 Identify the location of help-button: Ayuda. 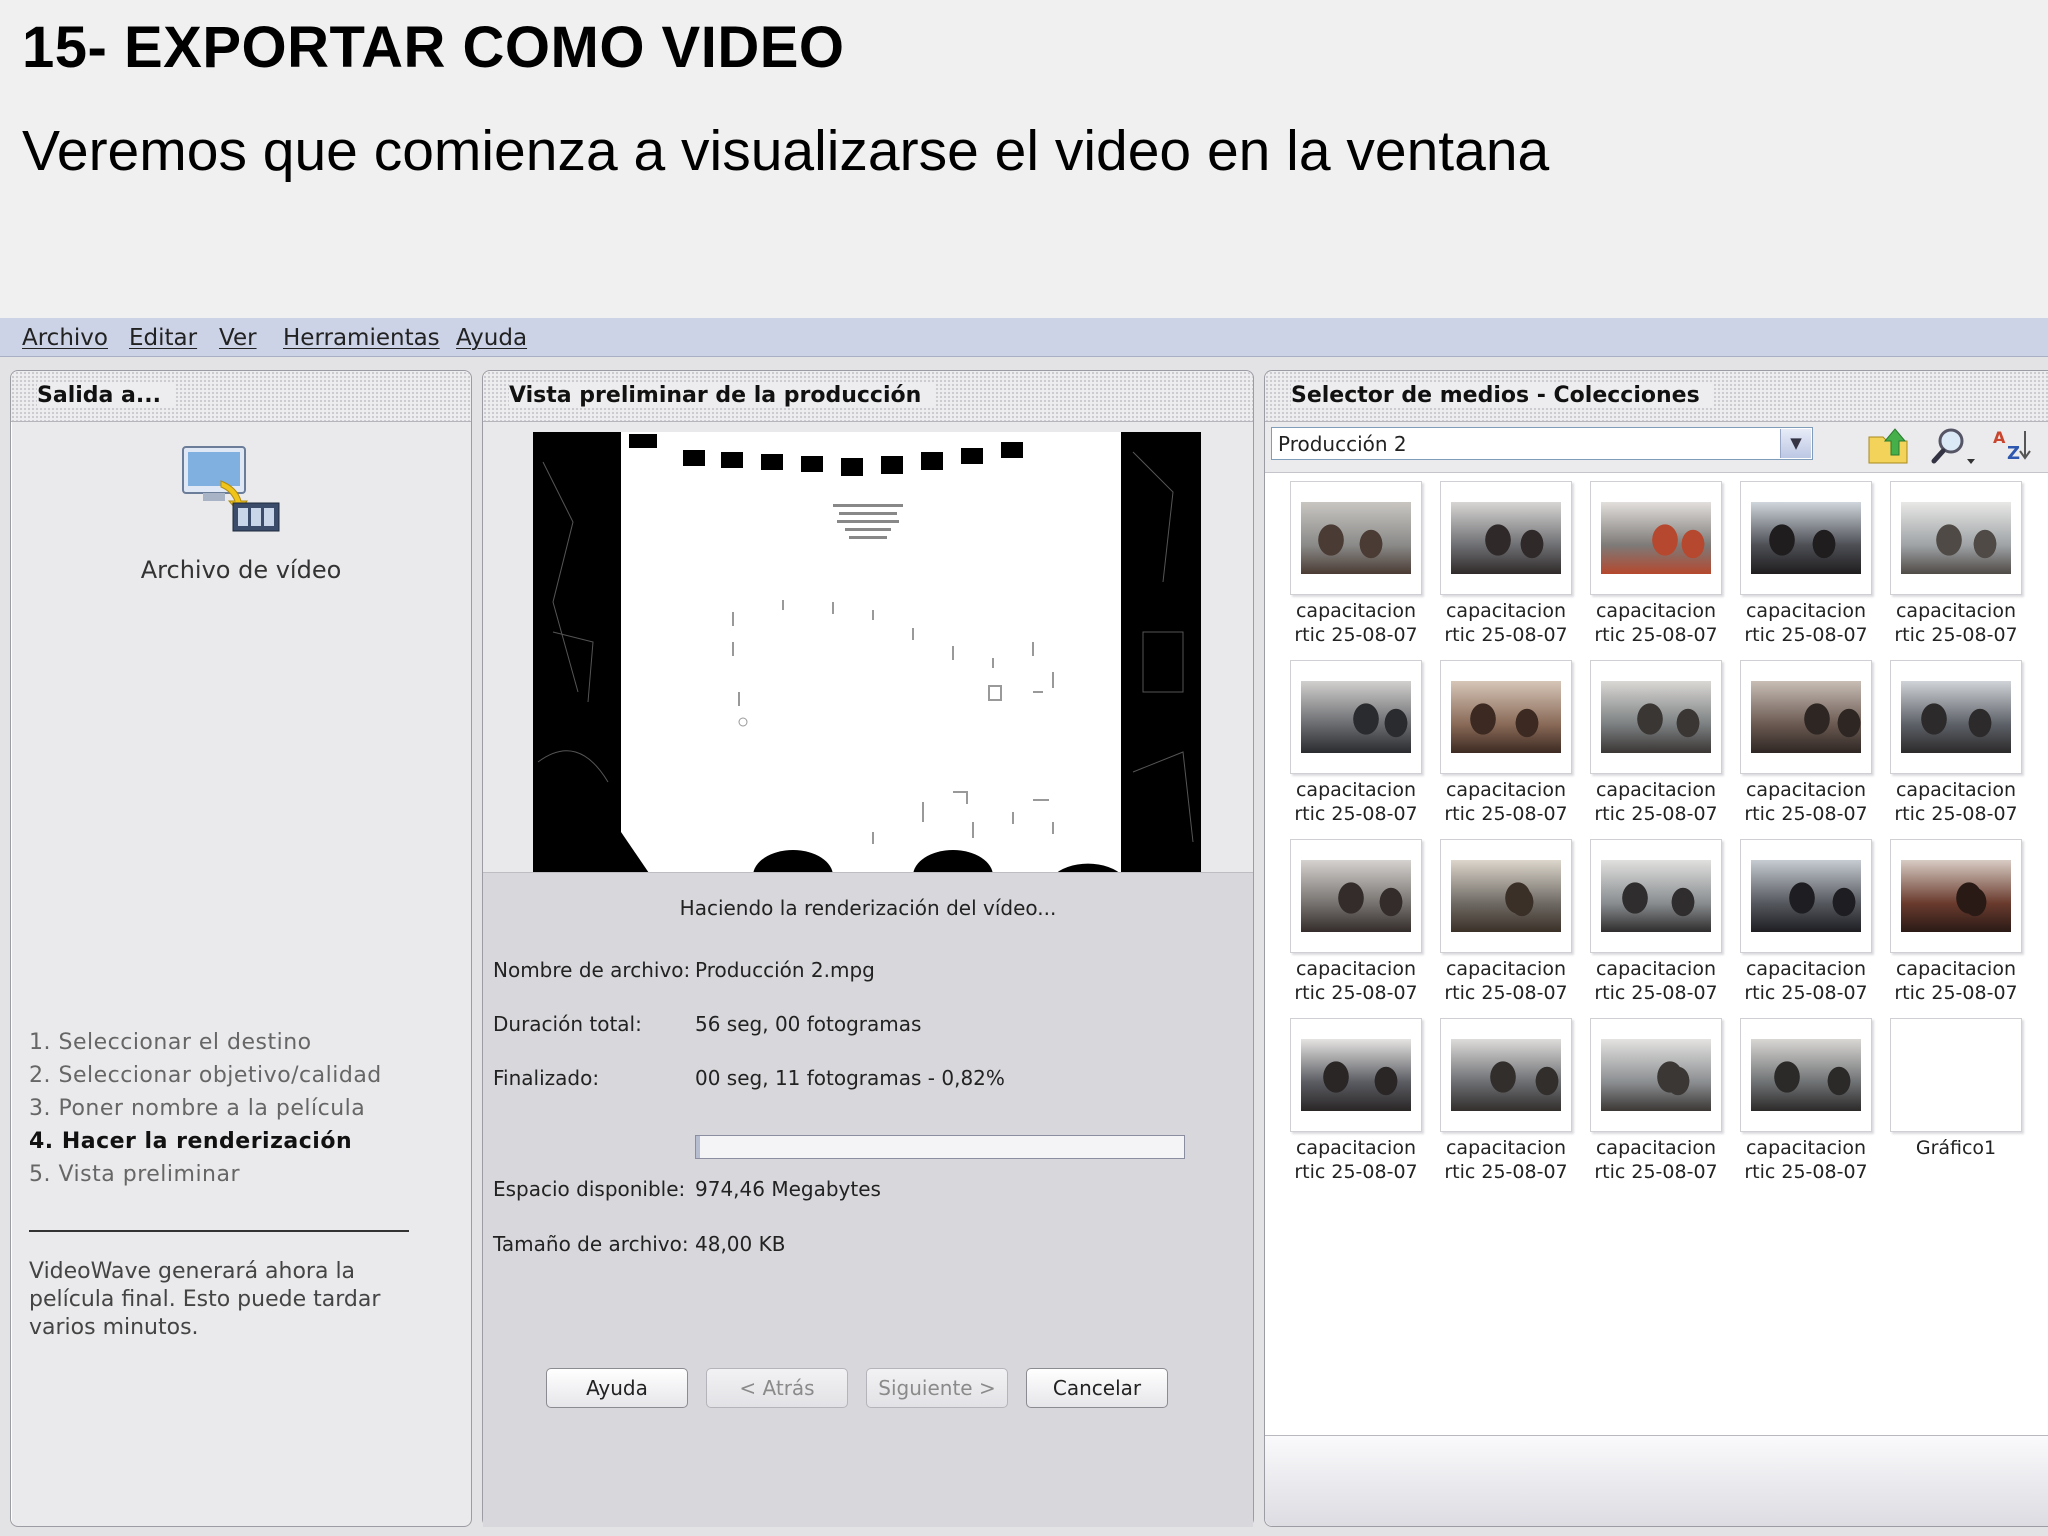
(617, 1388).